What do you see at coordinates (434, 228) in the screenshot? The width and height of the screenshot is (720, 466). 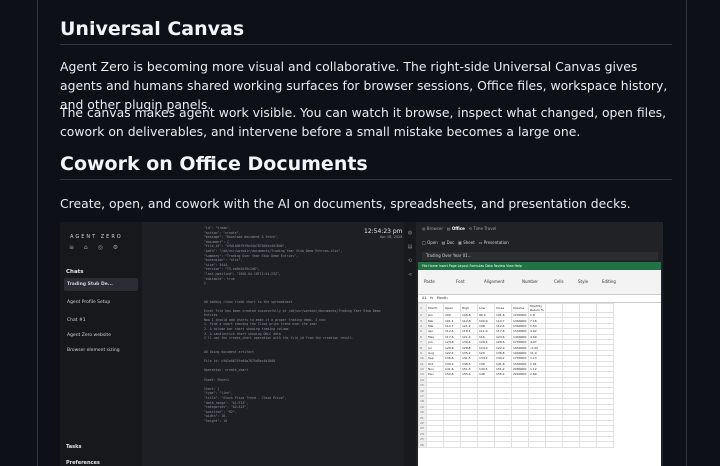 I see `tab-browser: Browser` at bounding box center [434, 228].